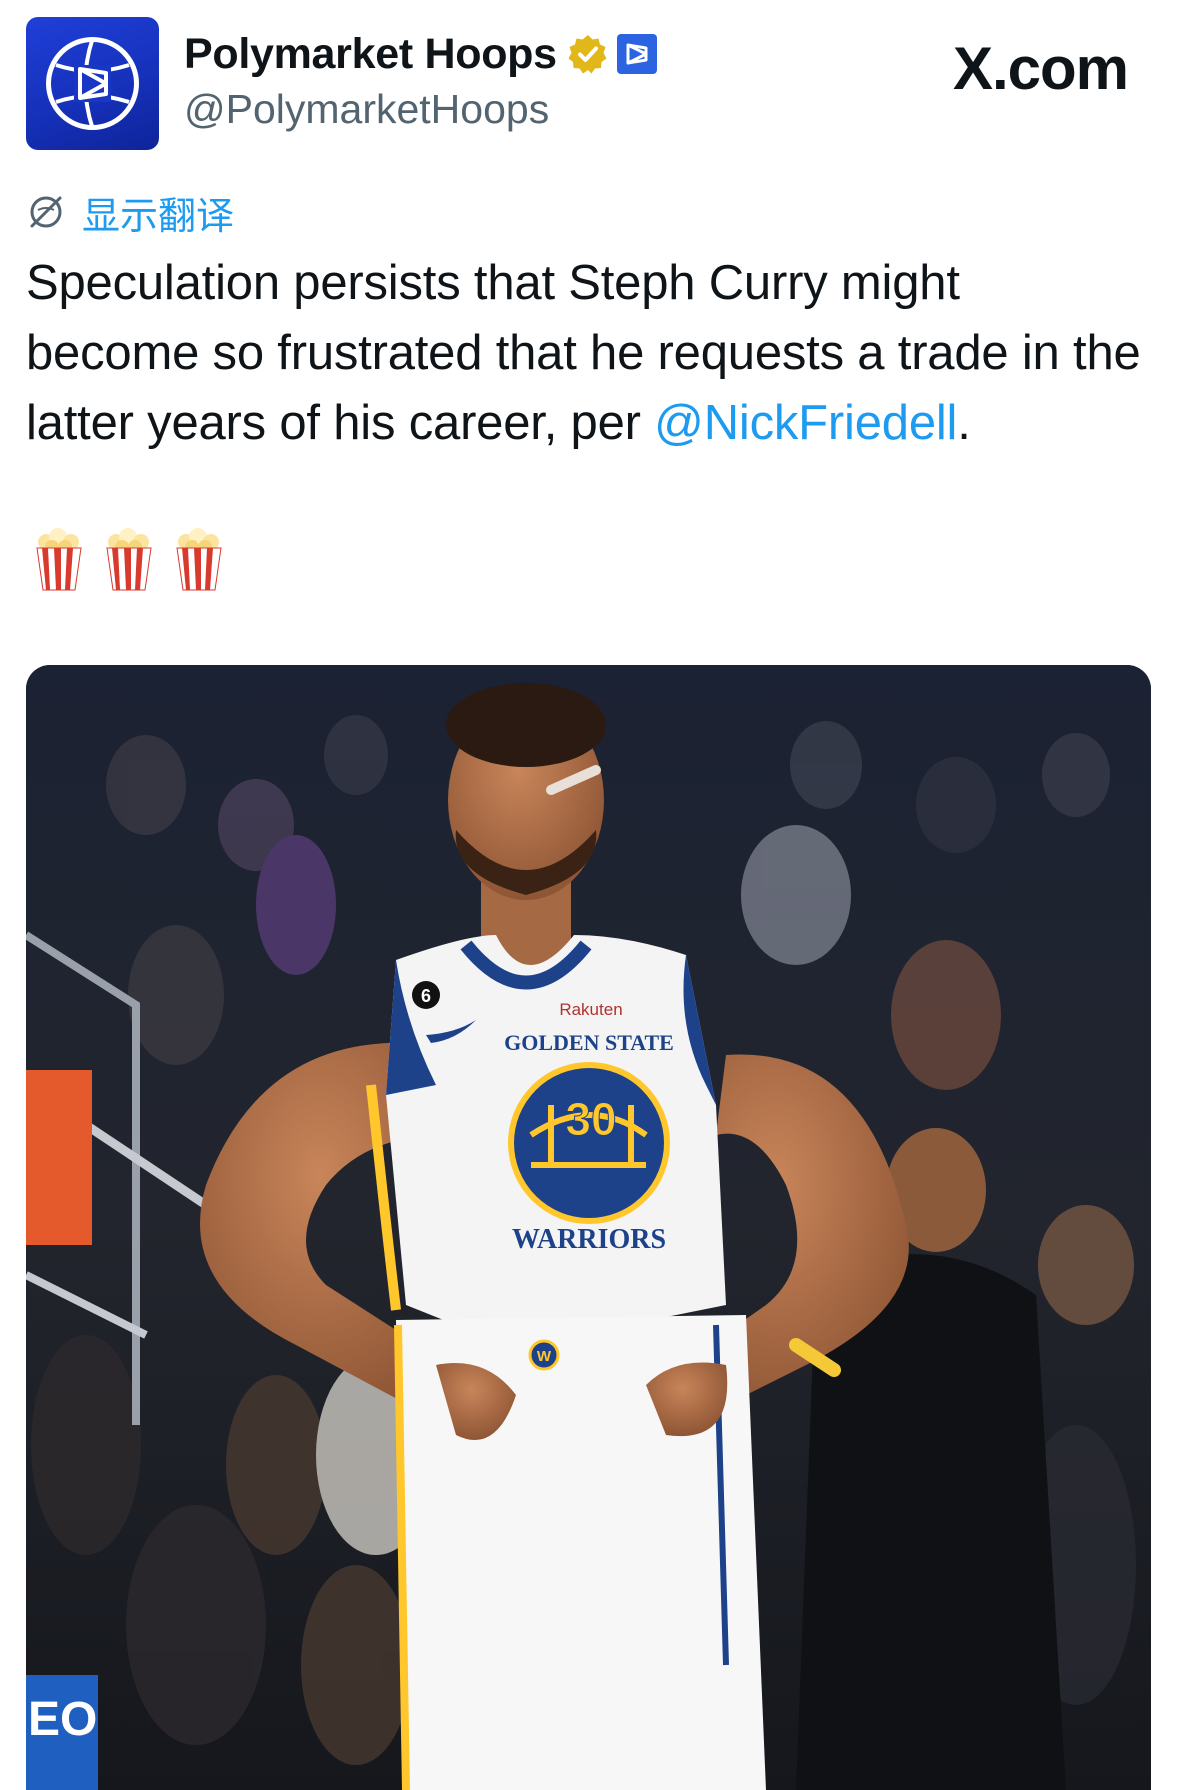  Describe the element at coordinates (1040, 68) in the screenshot. I see `source-watermark: X.com` at that location.